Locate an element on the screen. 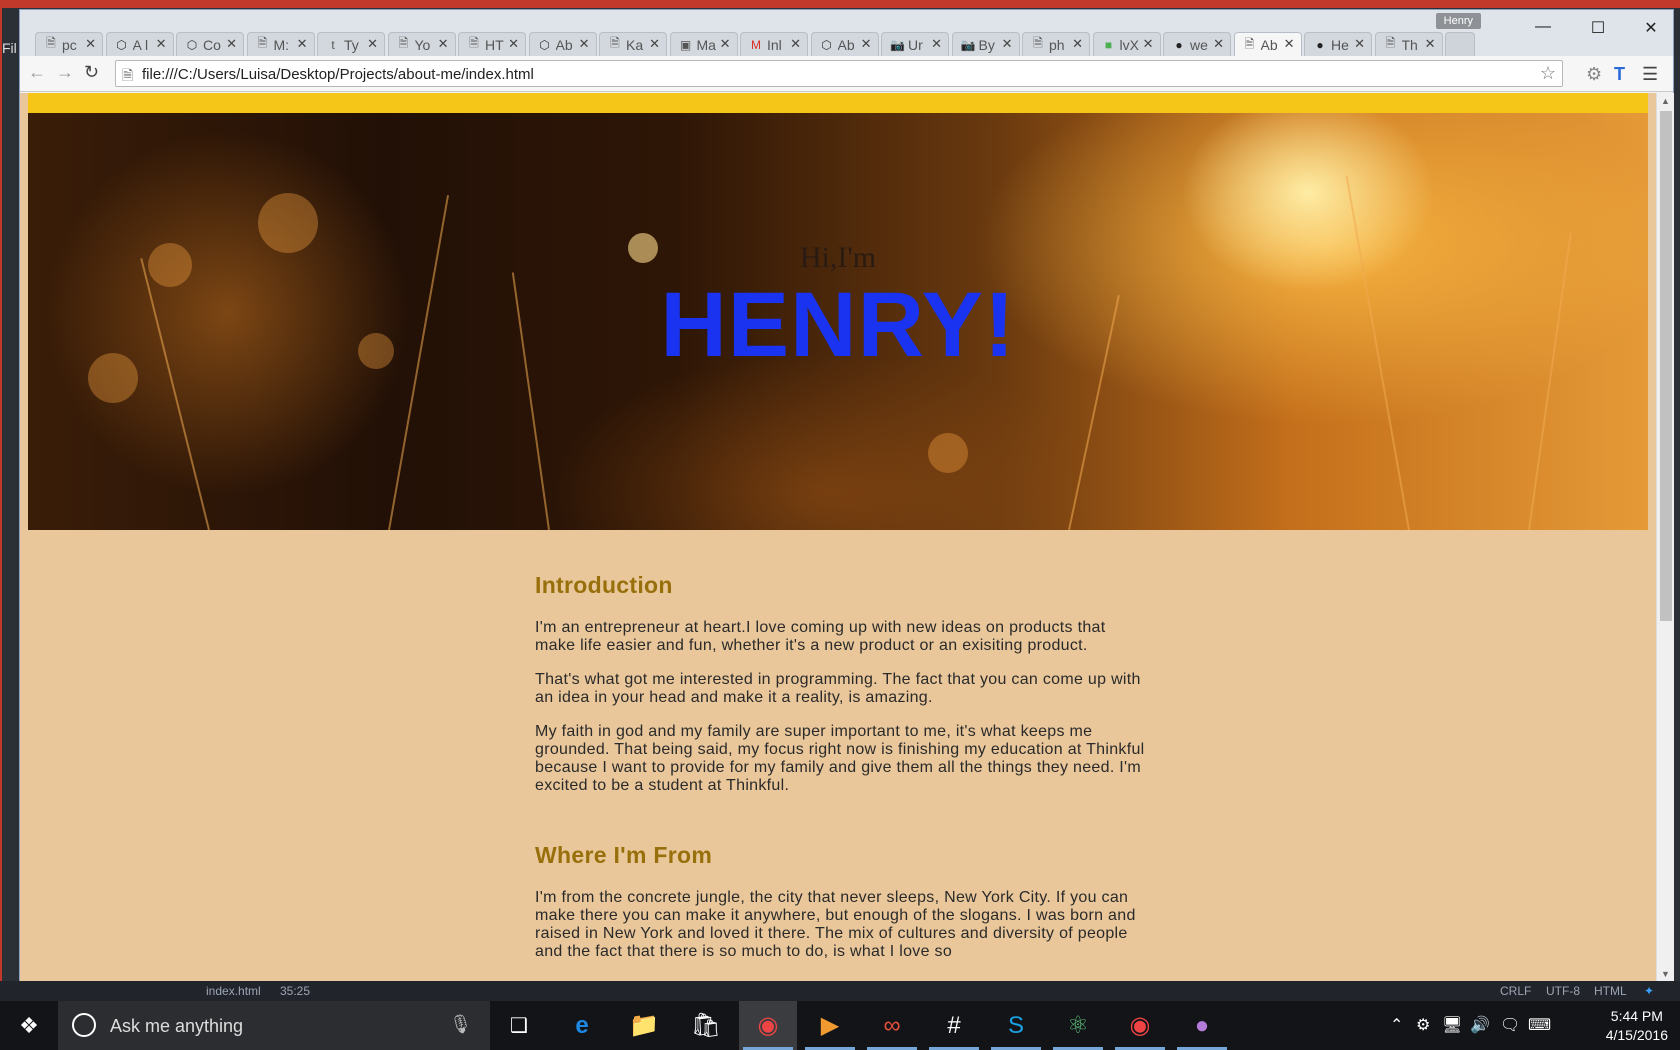  tab-label: By is located at coordinates (986, 44).